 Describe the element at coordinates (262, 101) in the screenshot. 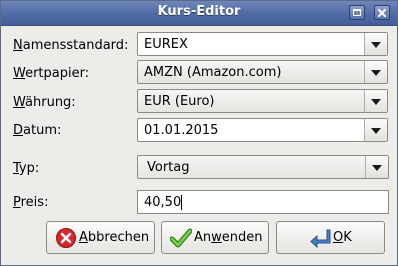

I see `waehrung-combobox: EUR (Euro)` at that location.